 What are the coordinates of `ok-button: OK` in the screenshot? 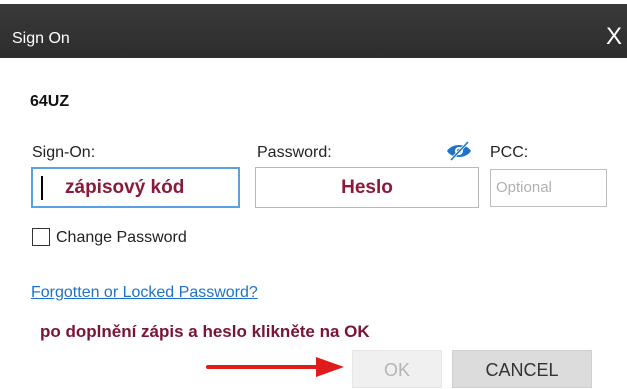 It's located at (397, 369).